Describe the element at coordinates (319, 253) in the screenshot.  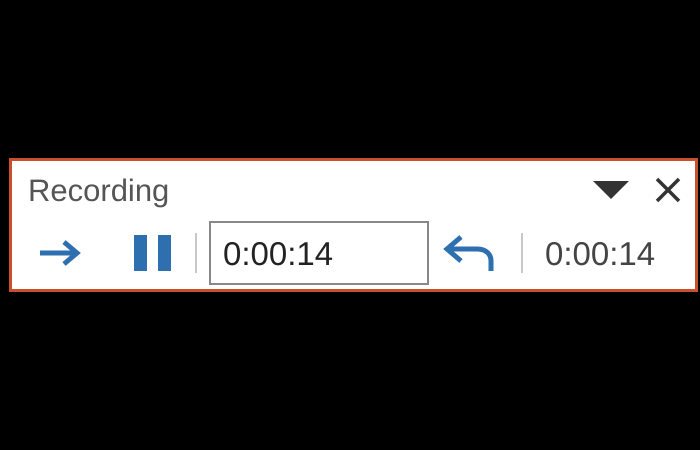
I see `time-field: 0:00:14` at that location.